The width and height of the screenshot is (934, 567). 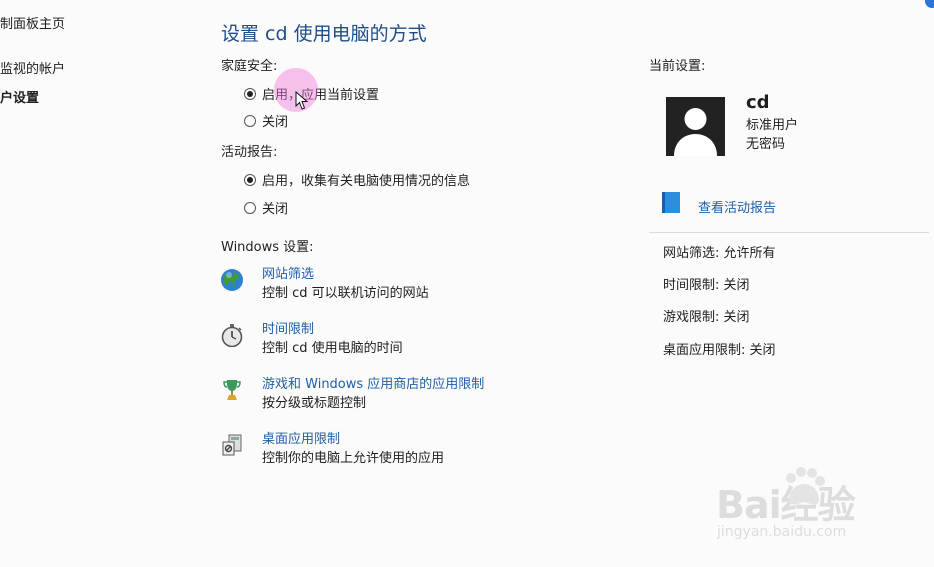 I want to click on desktop-app-limits-desc: 控制你的电脑上允许使用的应用, so click(x=353, y=458).